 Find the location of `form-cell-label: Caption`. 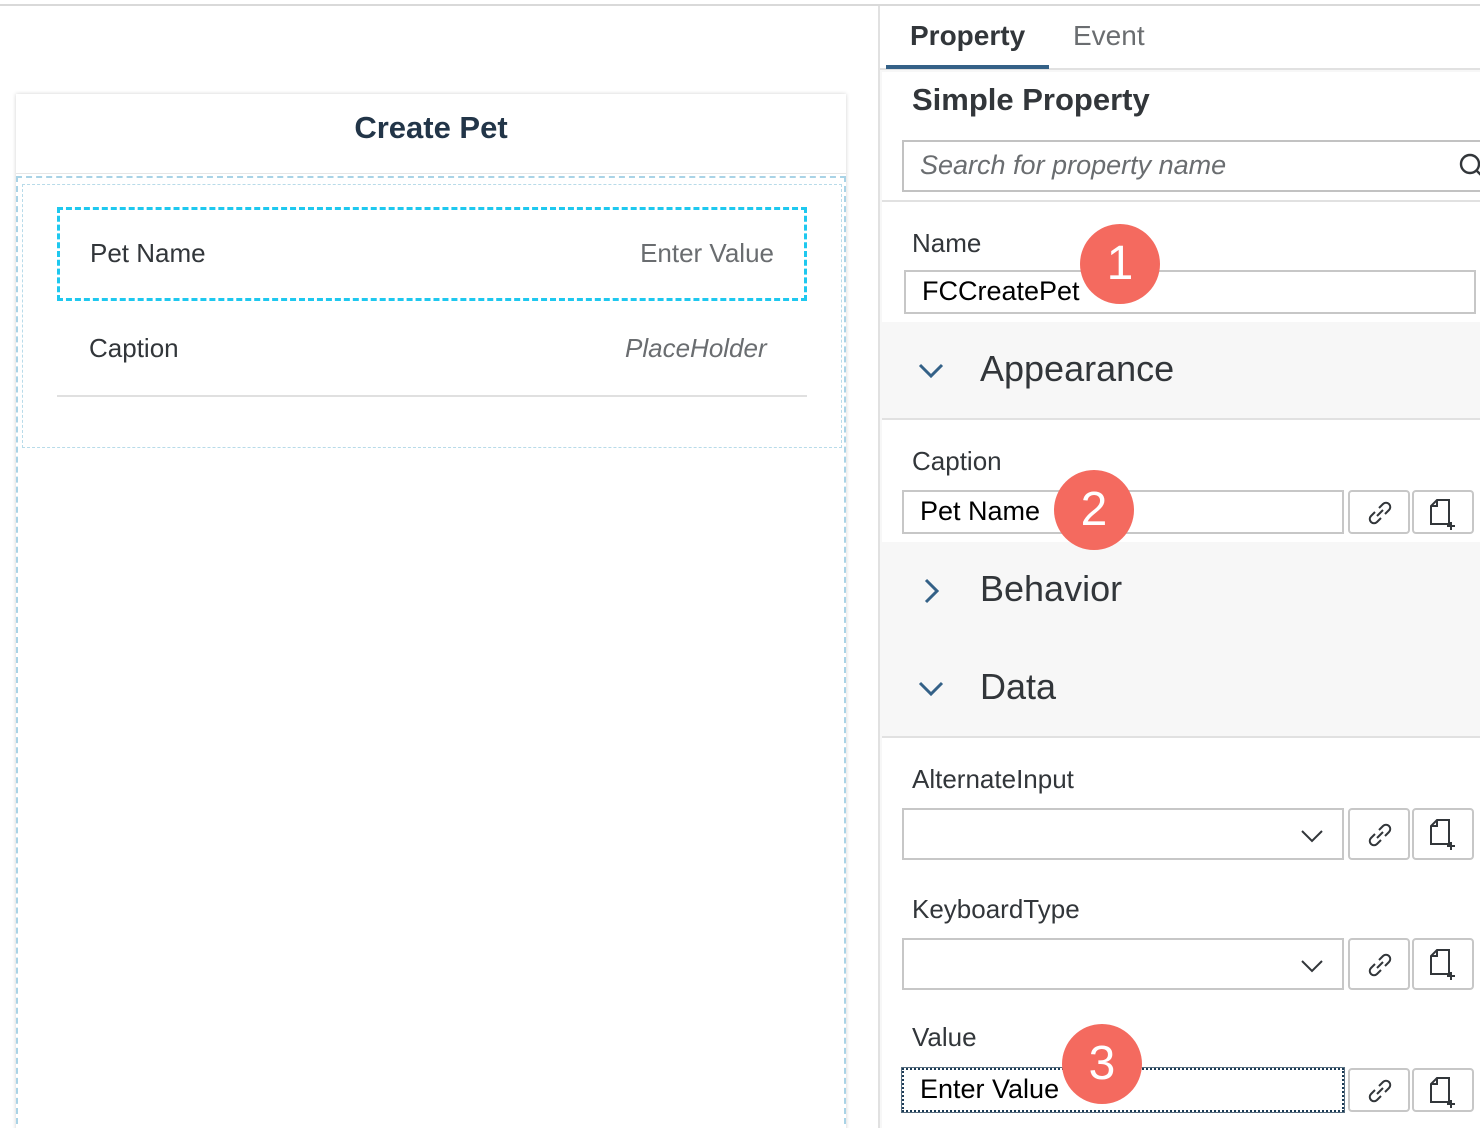

form-cell-label: Caption is located at coordinates (134, 348).